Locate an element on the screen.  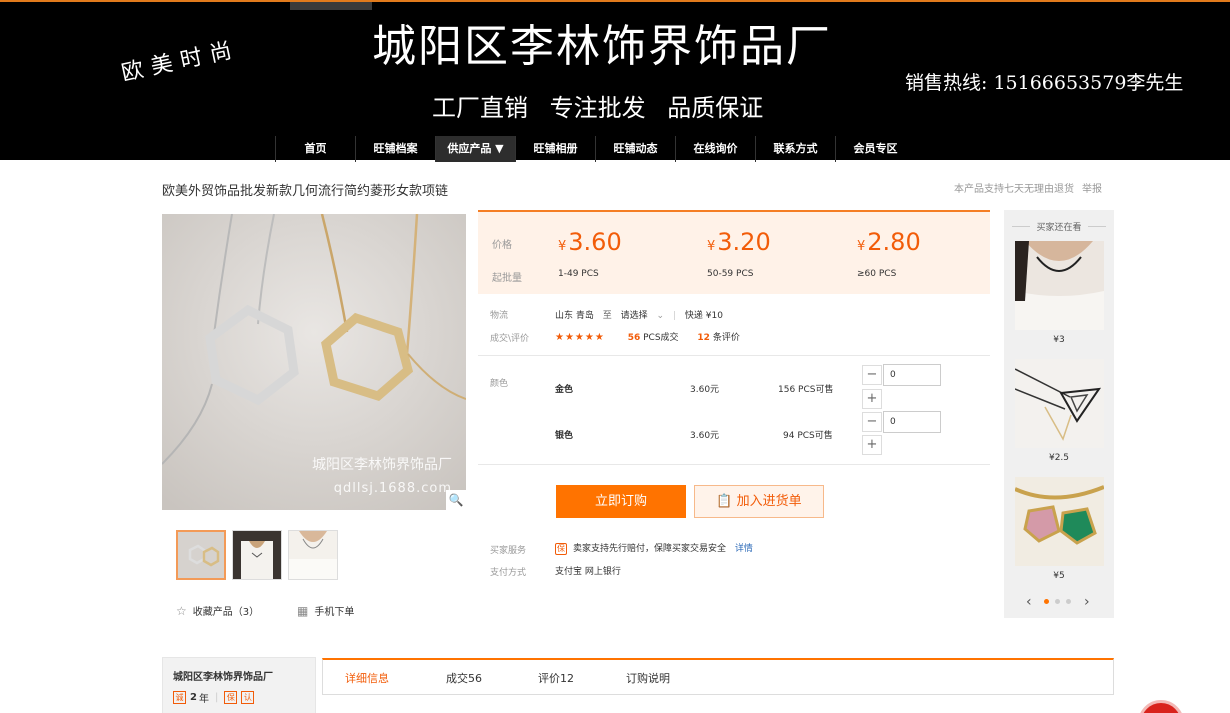
tab-order-info: 订购说明 is located at coordinates (648, 678).